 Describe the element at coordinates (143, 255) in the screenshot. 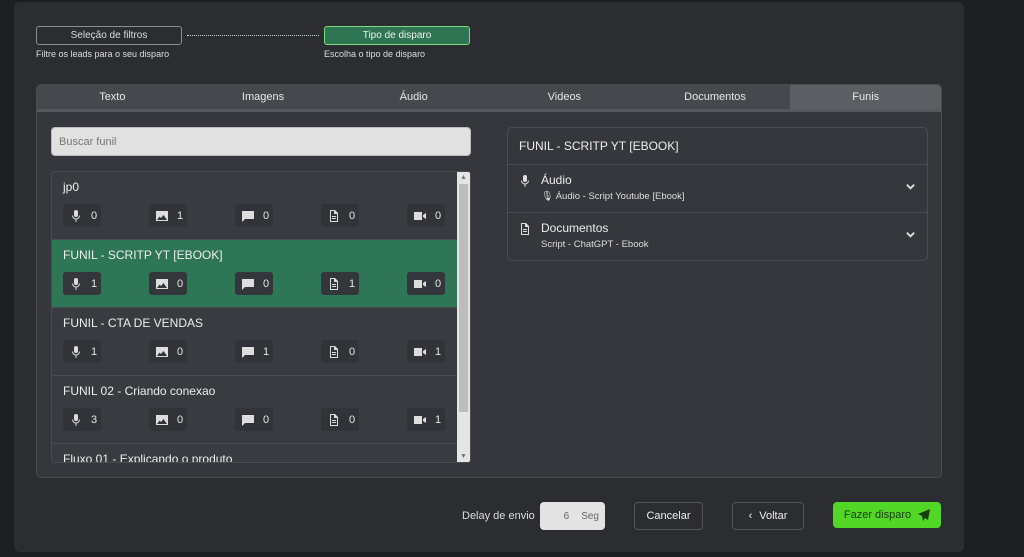

I see `funnel-name: FUNIL - SCRITP YT [EBOOK]` at that location.